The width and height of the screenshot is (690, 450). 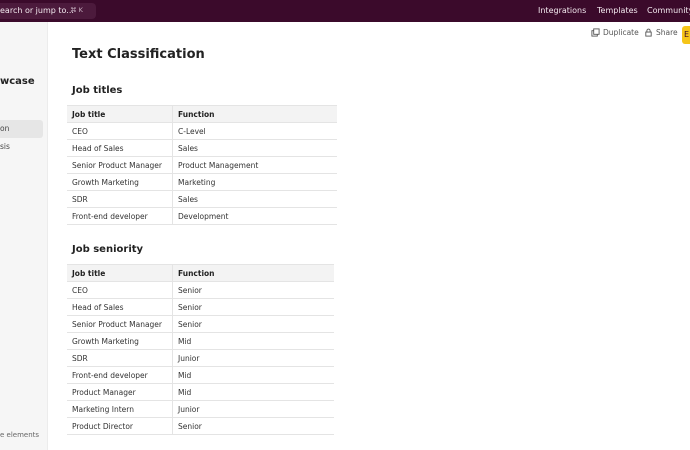 I want to click on nav-community: Community, so click(x=668, y=10).